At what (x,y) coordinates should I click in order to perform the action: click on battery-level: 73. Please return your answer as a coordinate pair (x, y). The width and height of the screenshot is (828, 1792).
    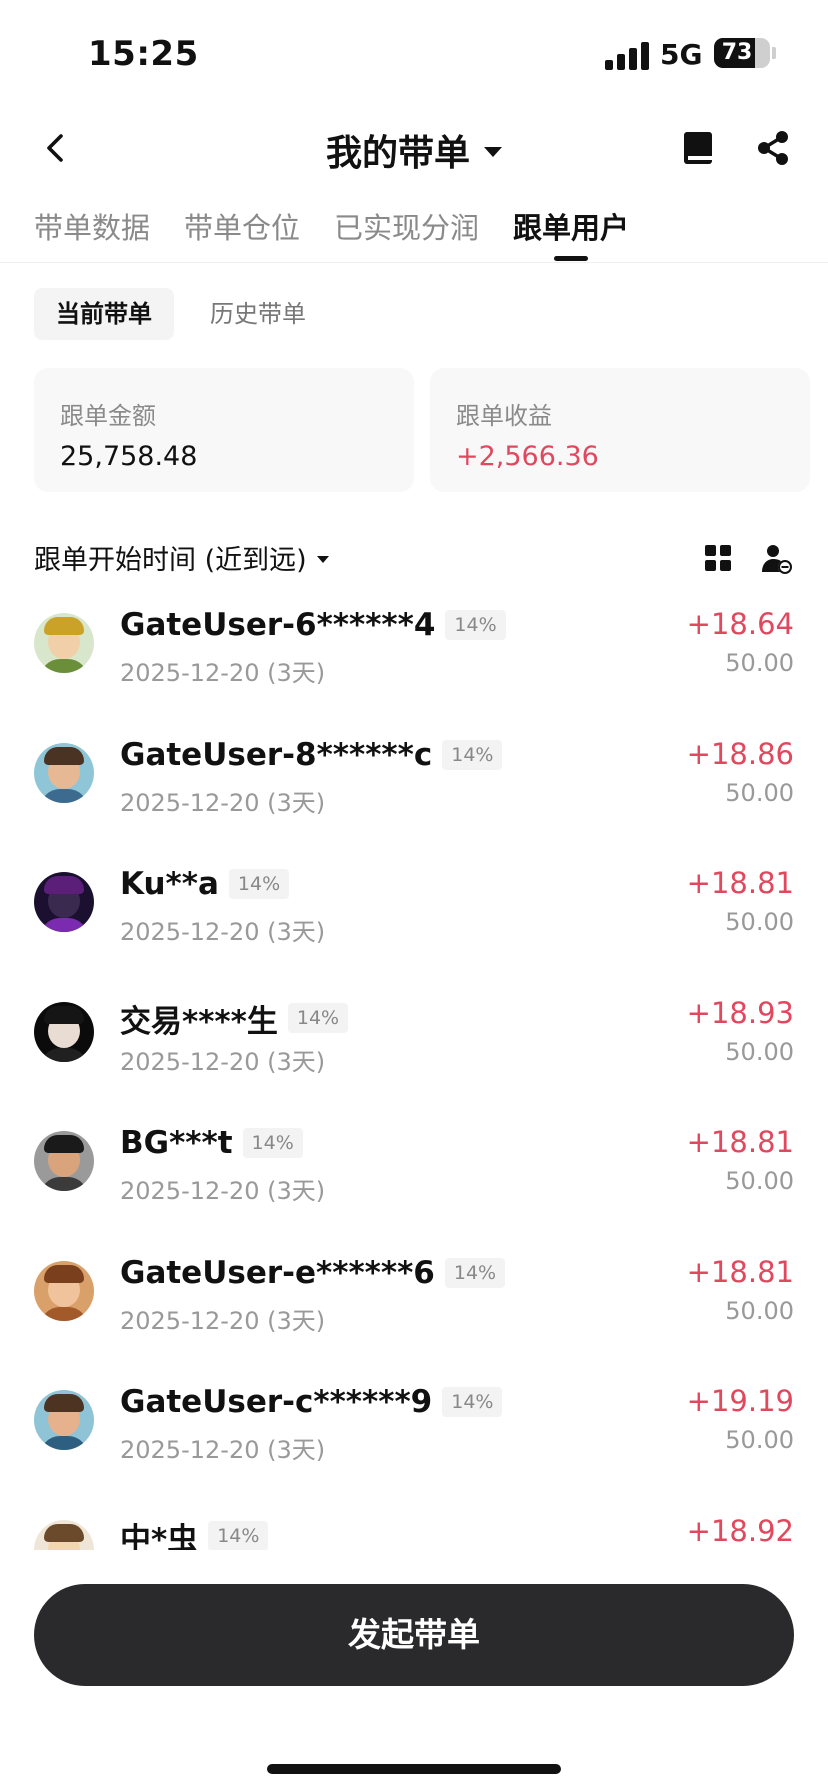
    Looking at the image, I should click on (737, 52).